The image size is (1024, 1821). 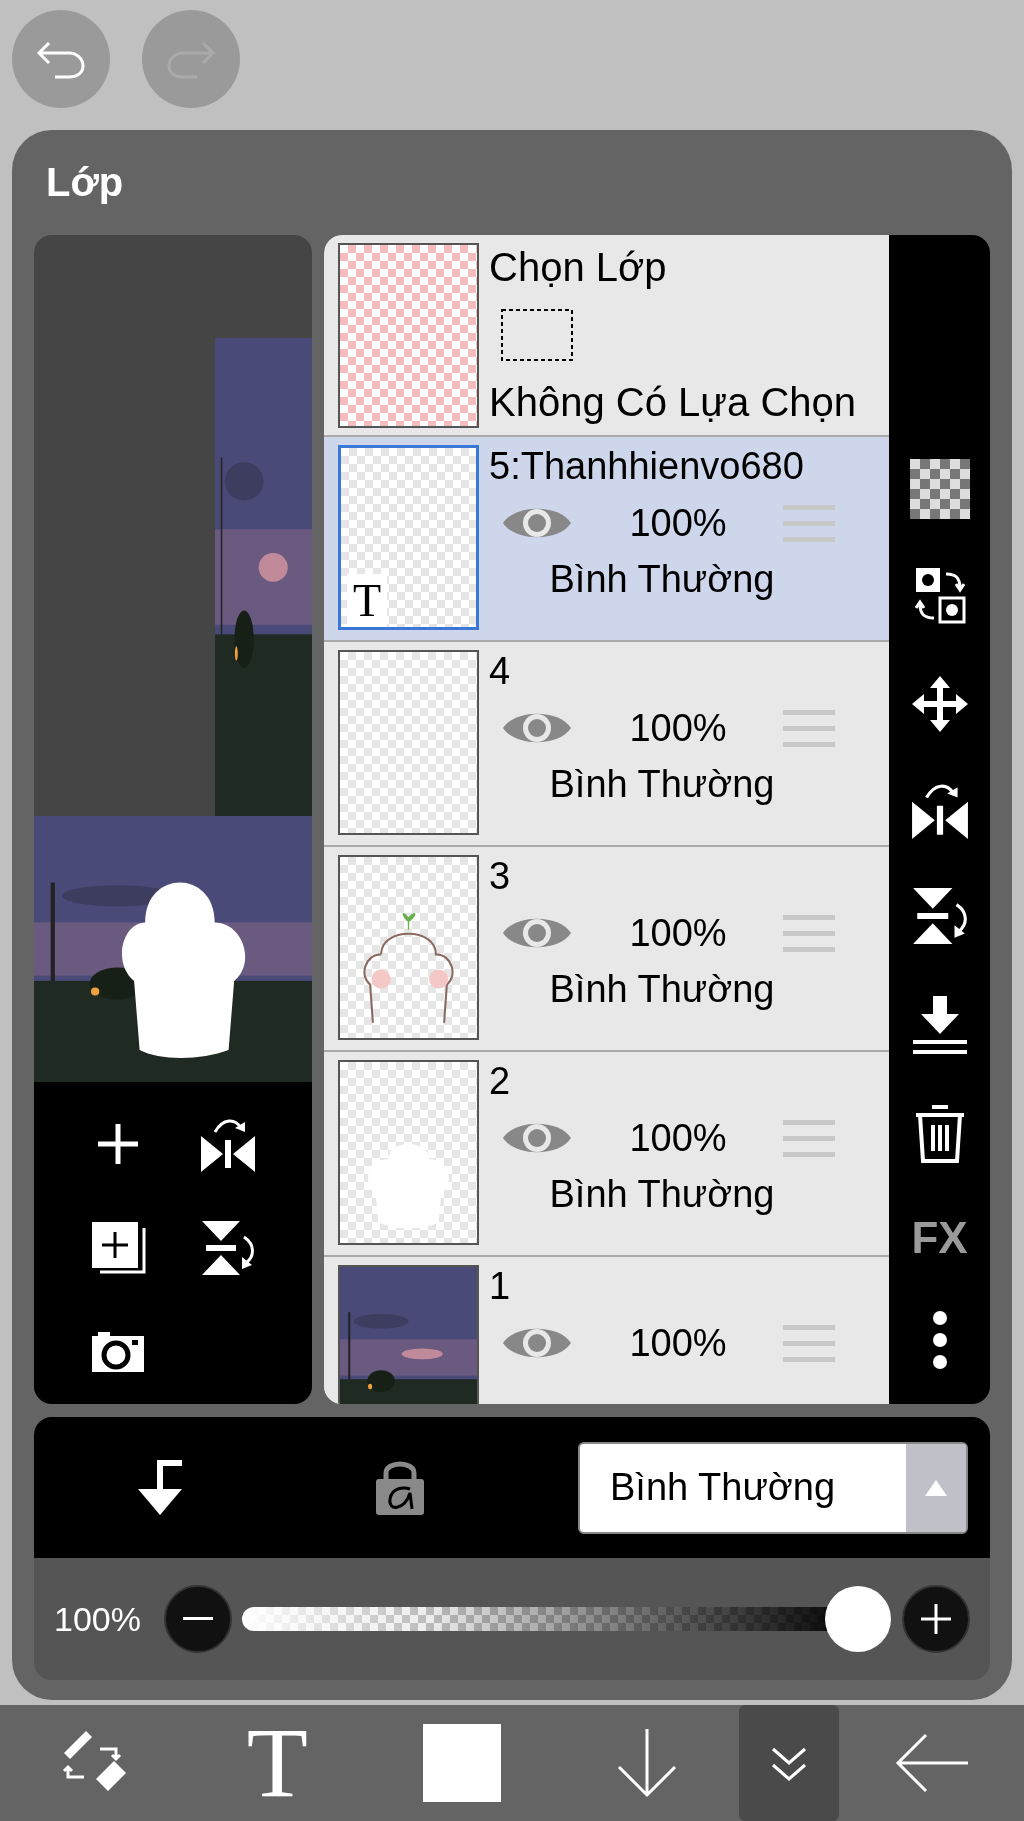 What do you see at coordinates (198, 1619) in the screenshot?
I see `minus-icon` at bounding box center [198, 1619].